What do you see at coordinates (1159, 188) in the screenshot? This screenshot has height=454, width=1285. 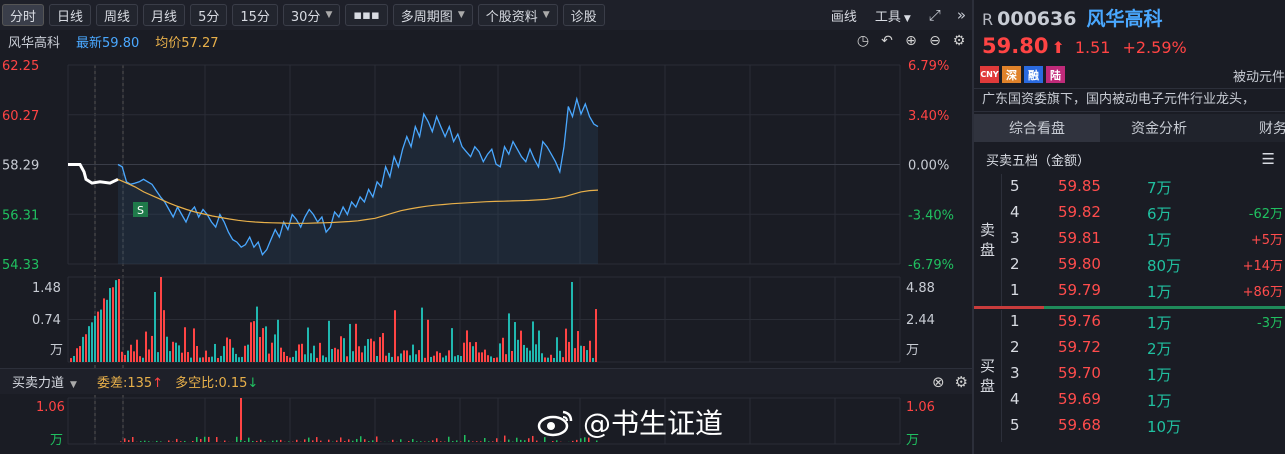 I see `volume: 7万` at bounding box center [1159, 188].